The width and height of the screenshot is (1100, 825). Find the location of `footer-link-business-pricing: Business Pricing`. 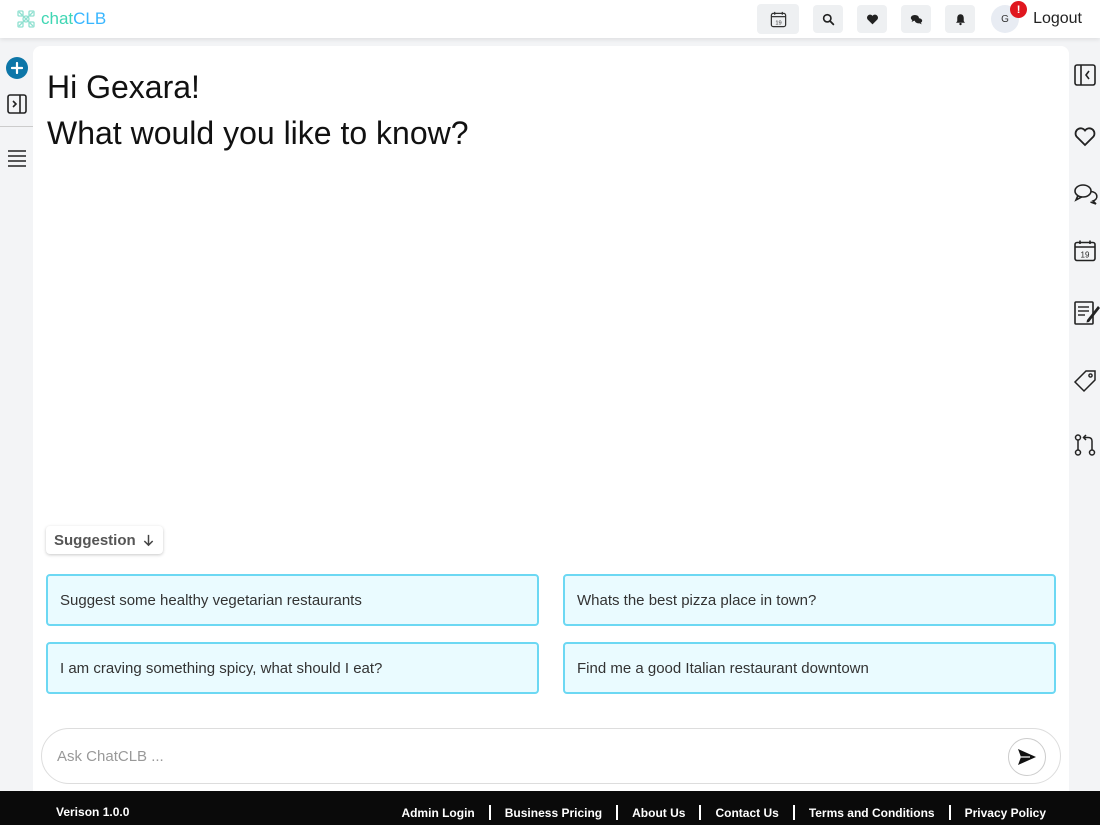

footer-link-business-pricing: Business Pricing is located at coordinates (553, 813).